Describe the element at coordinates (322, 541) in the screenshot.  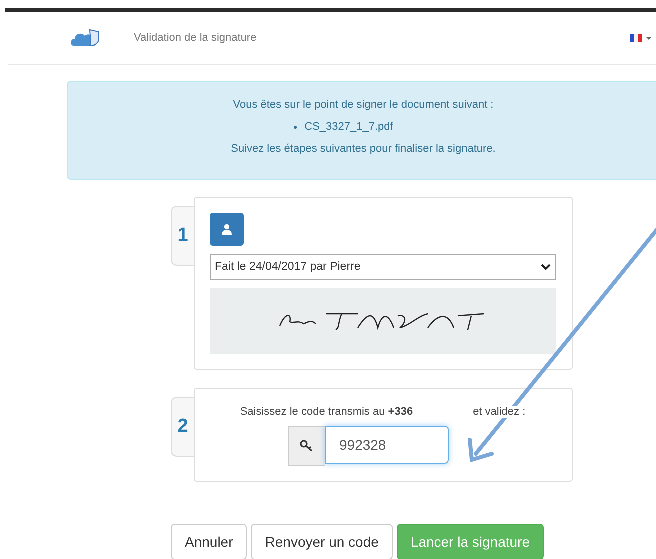
I see `action-button: Renvoyer un code` at that location.